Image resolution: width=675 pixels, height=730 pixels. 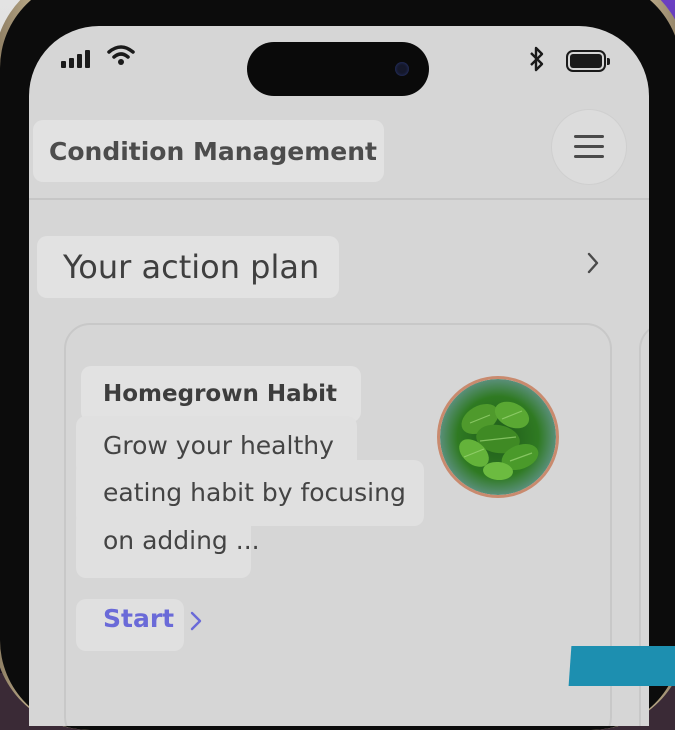 What do you see at coordinates (138, 618) in the screenshot?
I see `start-button: Start` at bounding box center [138, 618].